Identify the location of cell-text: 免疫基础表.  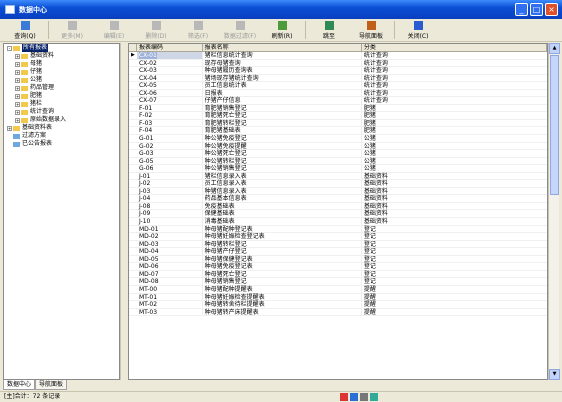
(219, 206).